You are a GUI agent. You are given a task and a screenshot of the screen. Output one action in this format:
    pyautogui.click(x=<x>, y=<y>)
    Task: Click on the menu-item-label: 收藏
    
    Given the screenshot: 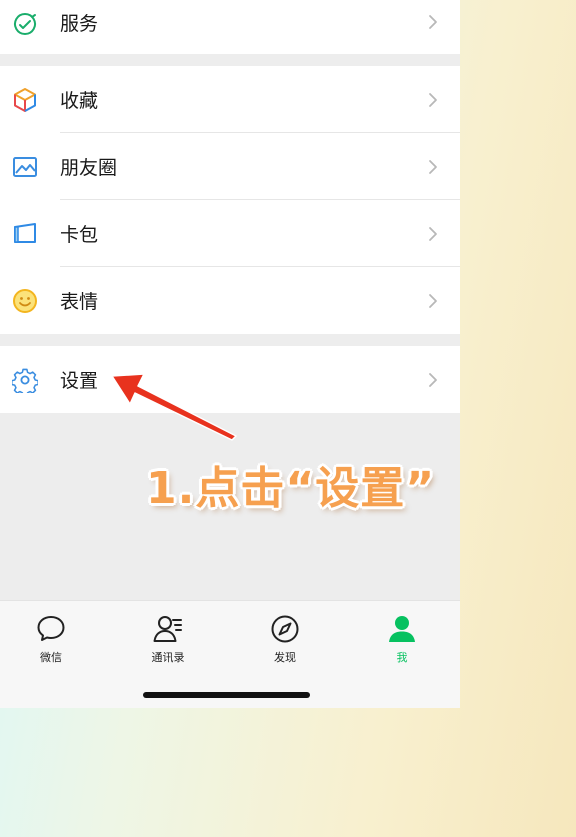 What is the action you would take?
    pyautogui.click(x=79, y=101)
    